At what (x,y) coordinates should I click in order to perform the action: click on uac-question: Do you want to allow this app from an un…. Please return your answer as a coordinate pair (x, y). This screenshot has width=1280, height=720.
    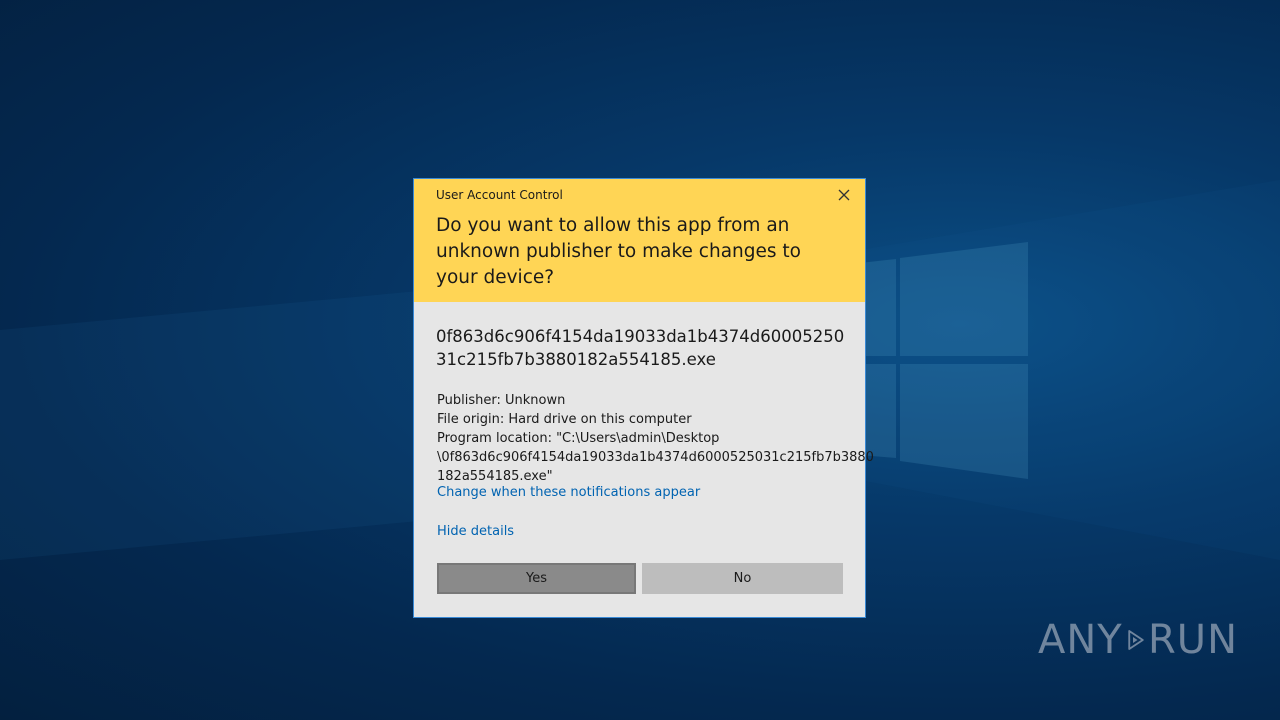
    Looking at the image, I should click on (618, 251).